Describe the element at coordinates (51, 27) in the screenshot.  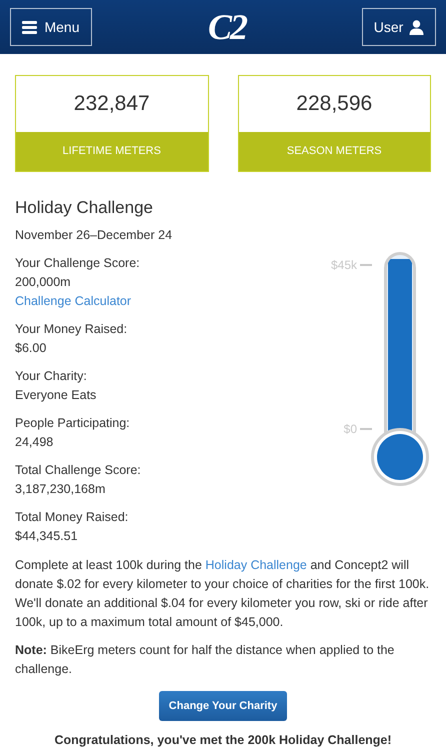
I see `menu-button: Menu` at that location.